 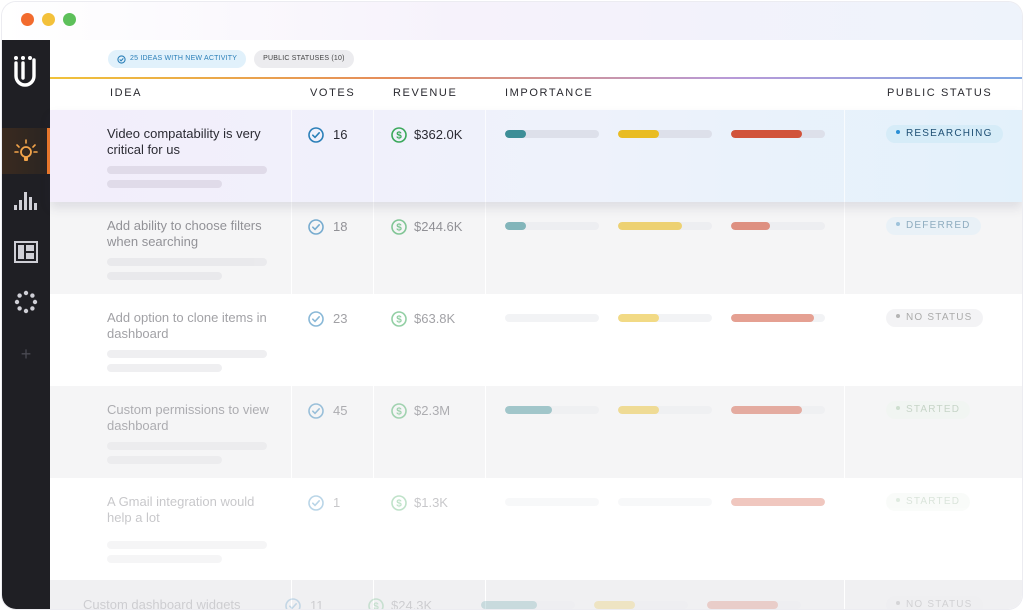 What do you see at coordinates (69, 19) in the screenshot?
I see `maximize-window-button` at bounding box center [69, 19].